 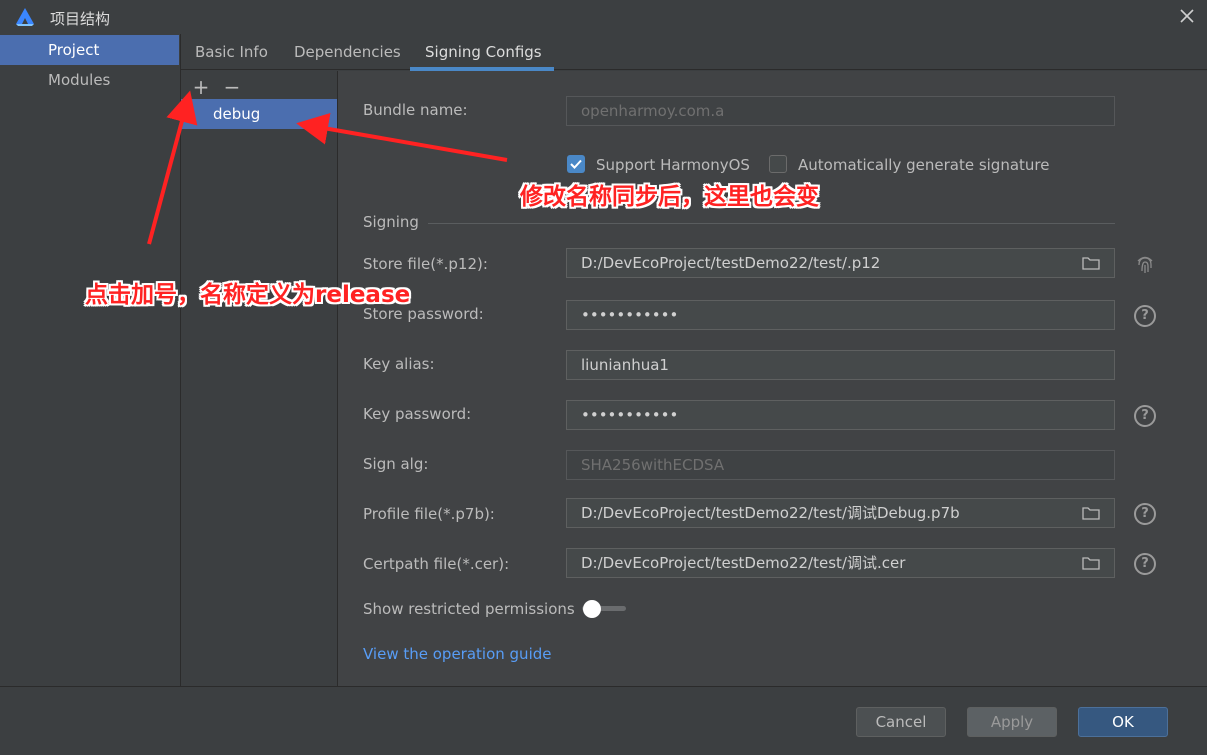 I want to click on window-title: 项目结构, so click(x=80, y=19).